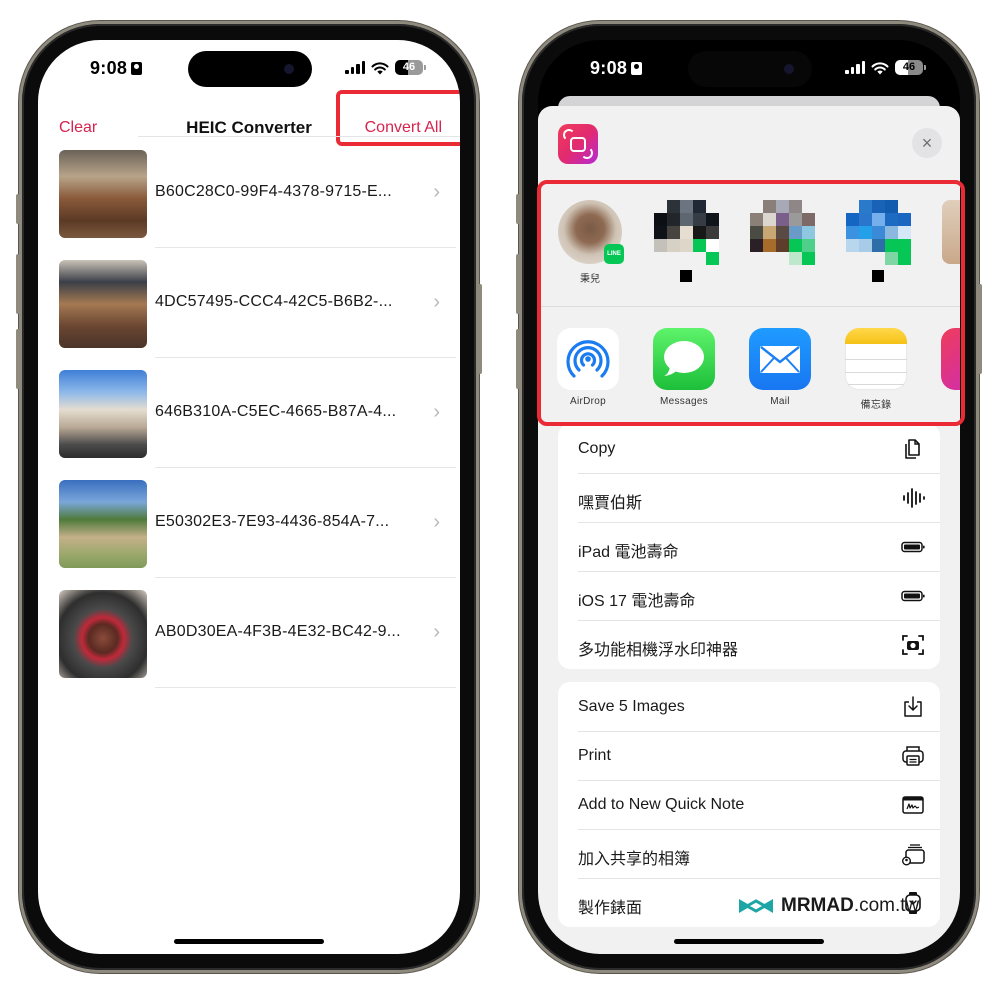  I want to click on people-suggestions-row: LINE 秉兒, so click(749, 246).